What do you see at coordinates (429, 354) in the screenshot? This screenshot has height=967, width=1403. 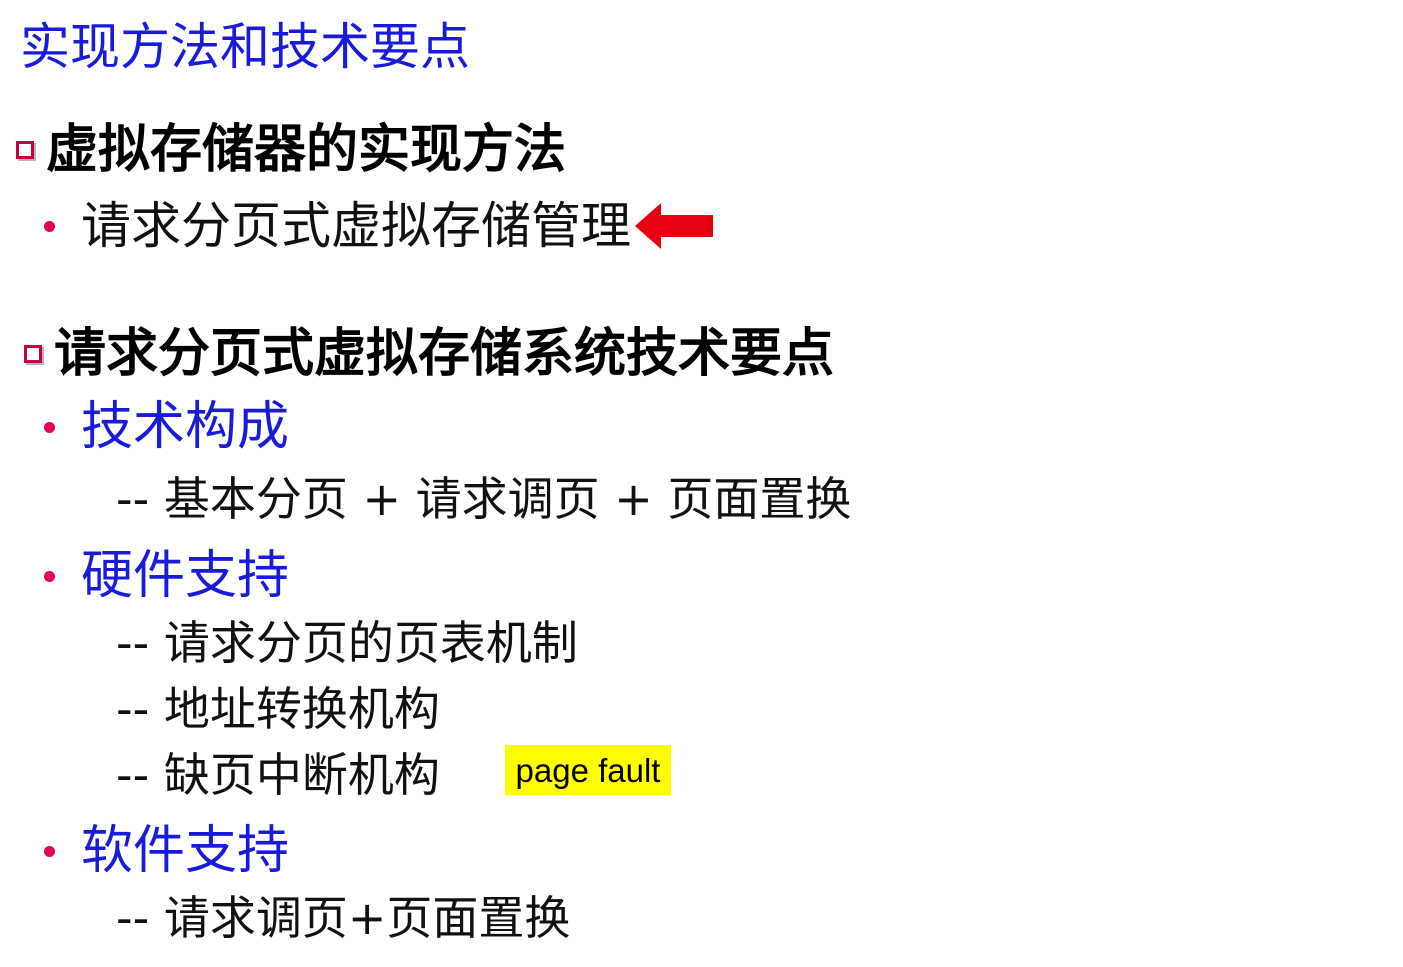 I see `section-2: 请求分页式虚拟存储系统技术要点` at bounding box center [429, 354].